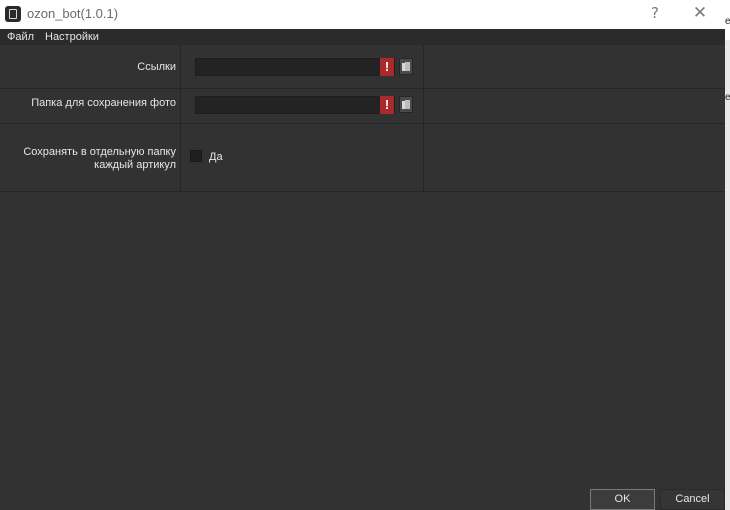 This screenshot has height=510, width=730. Describe the element at coordinates (196, 156) in the screenshot. I see `separate-folder-checkbox` at that location.